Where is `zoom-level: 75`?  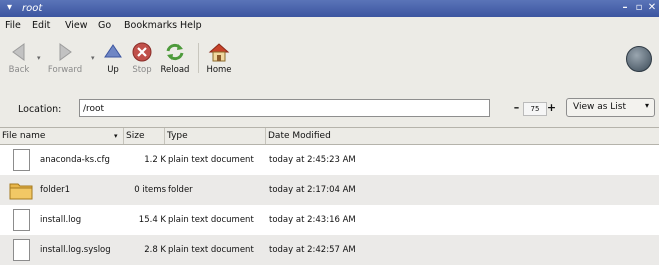 zoom-level: 75 is located at coordinates (535, 109).